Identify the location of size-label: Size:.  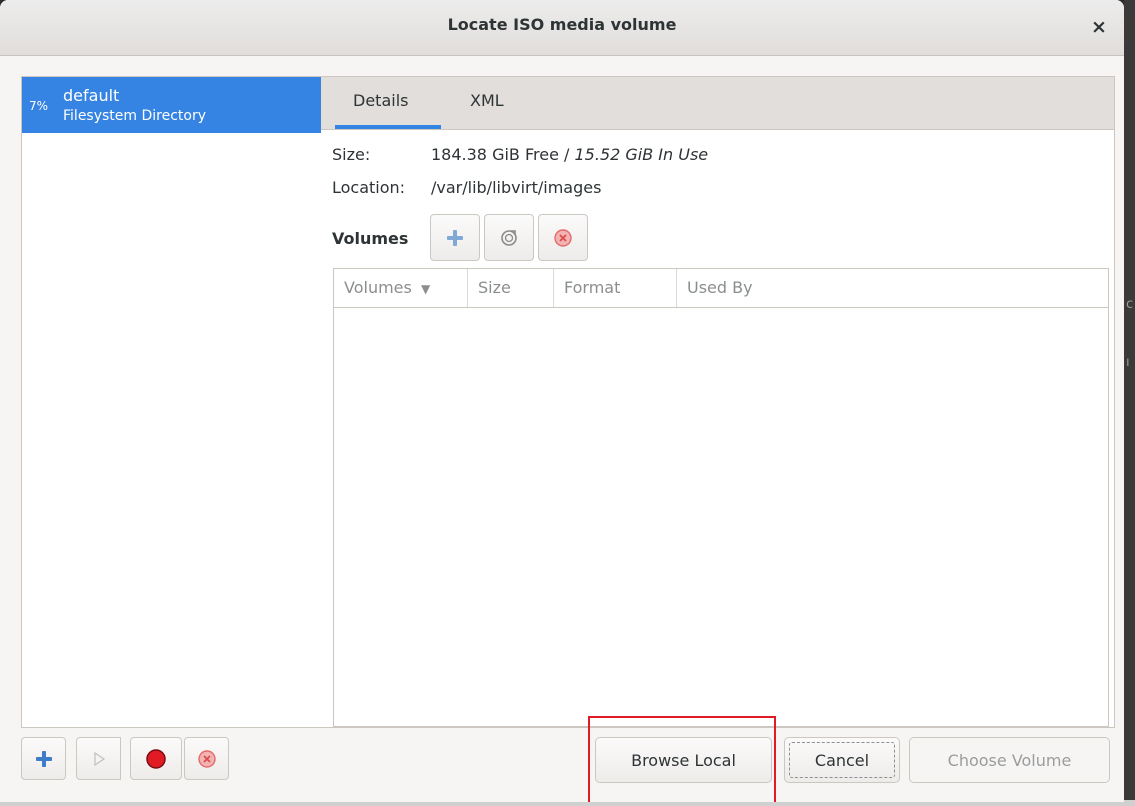
(351, 154).